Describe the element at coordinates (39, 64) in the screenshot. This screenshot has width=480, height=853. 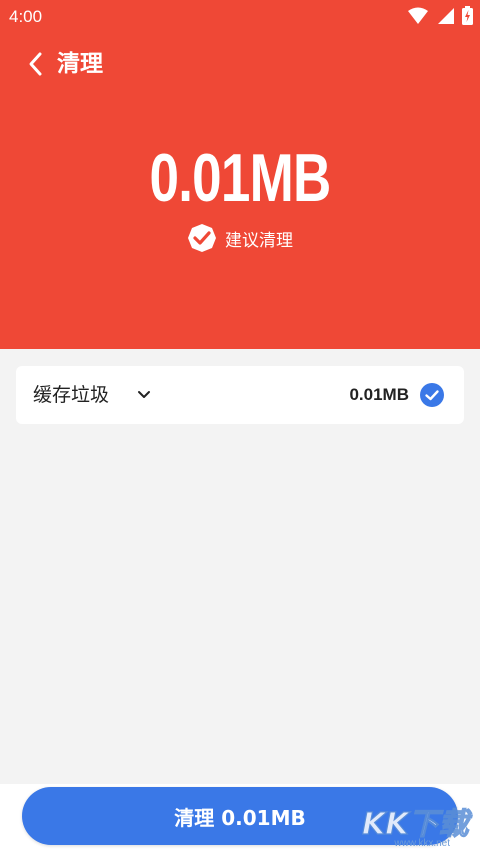
I see `back-icon` at that location.